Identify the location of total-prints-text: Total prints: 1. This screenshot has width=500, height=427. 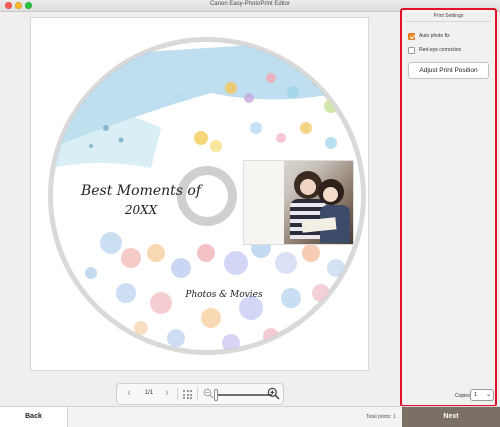
(381, 417).